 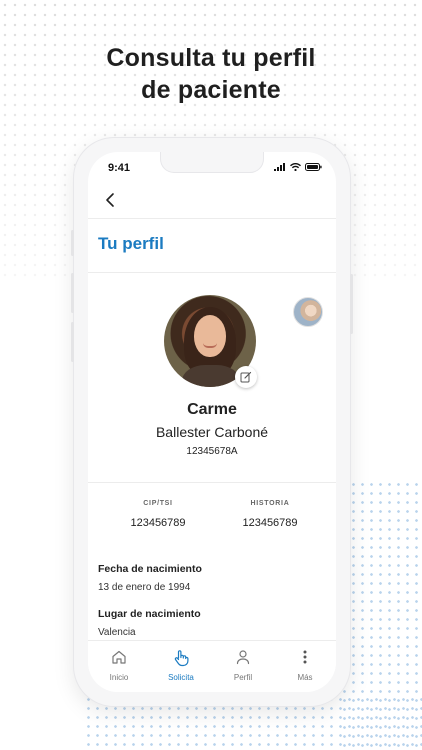 I want to click on avatar-body, so click(x=211, y=376).